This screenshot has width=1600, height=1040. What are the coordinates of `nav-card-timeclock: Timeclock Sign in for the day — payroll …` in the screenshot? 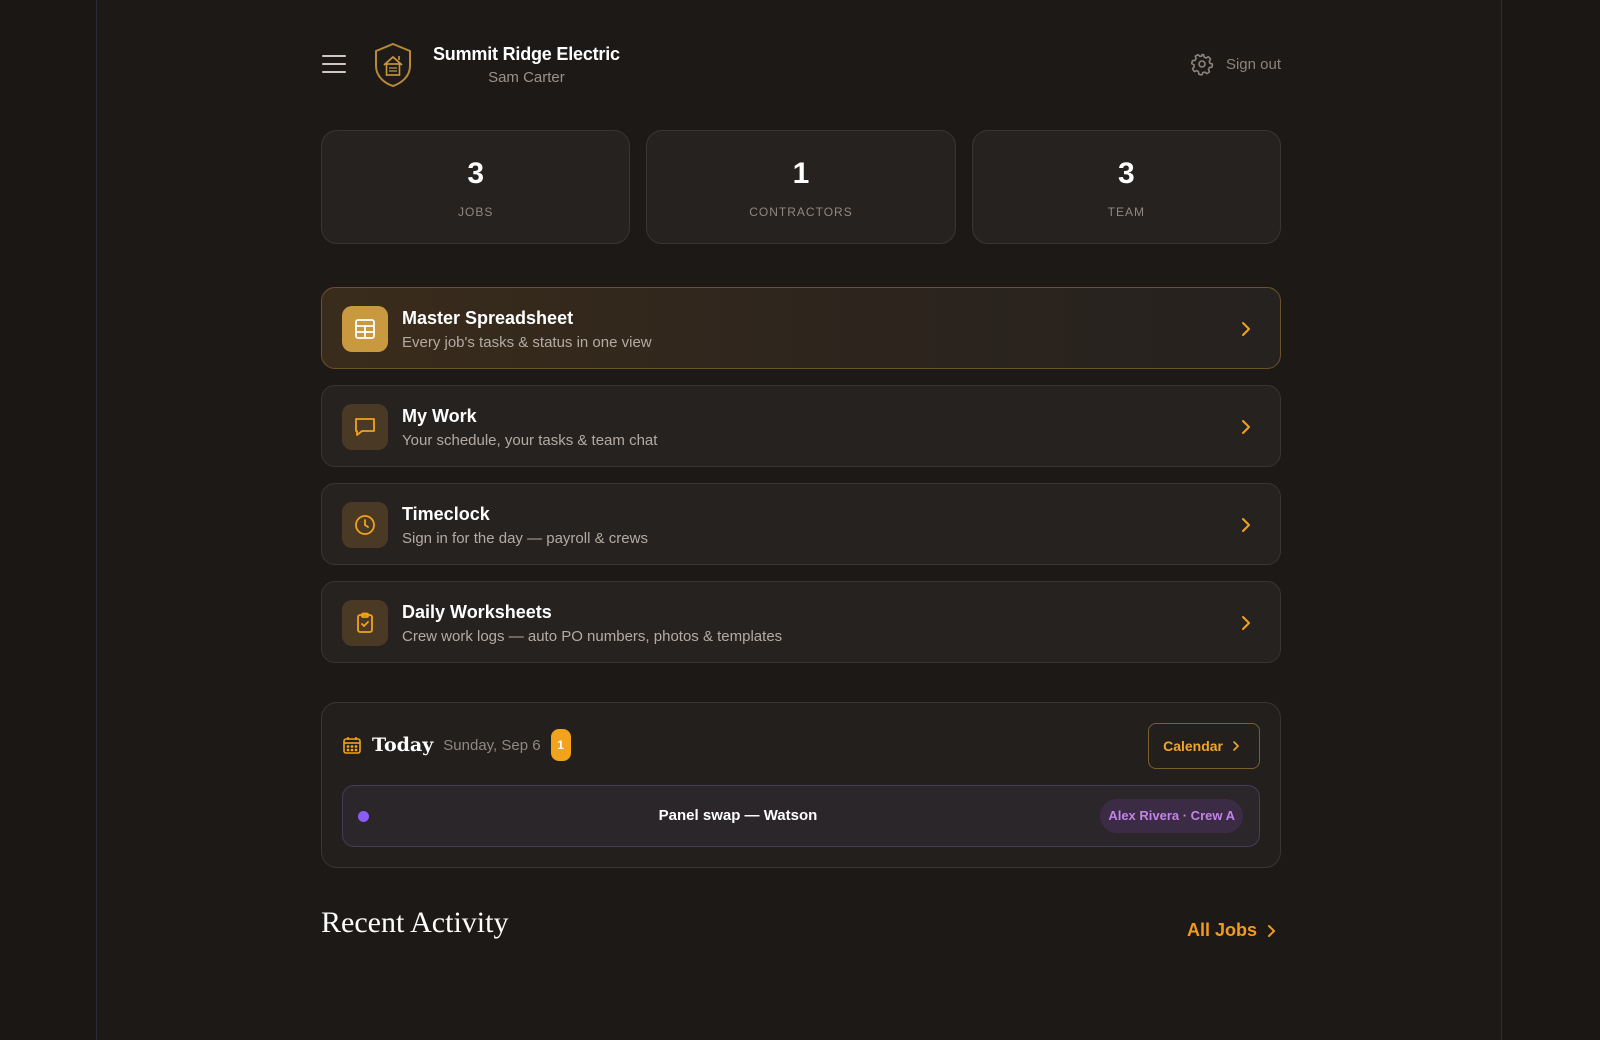 It's located at (801, 524).